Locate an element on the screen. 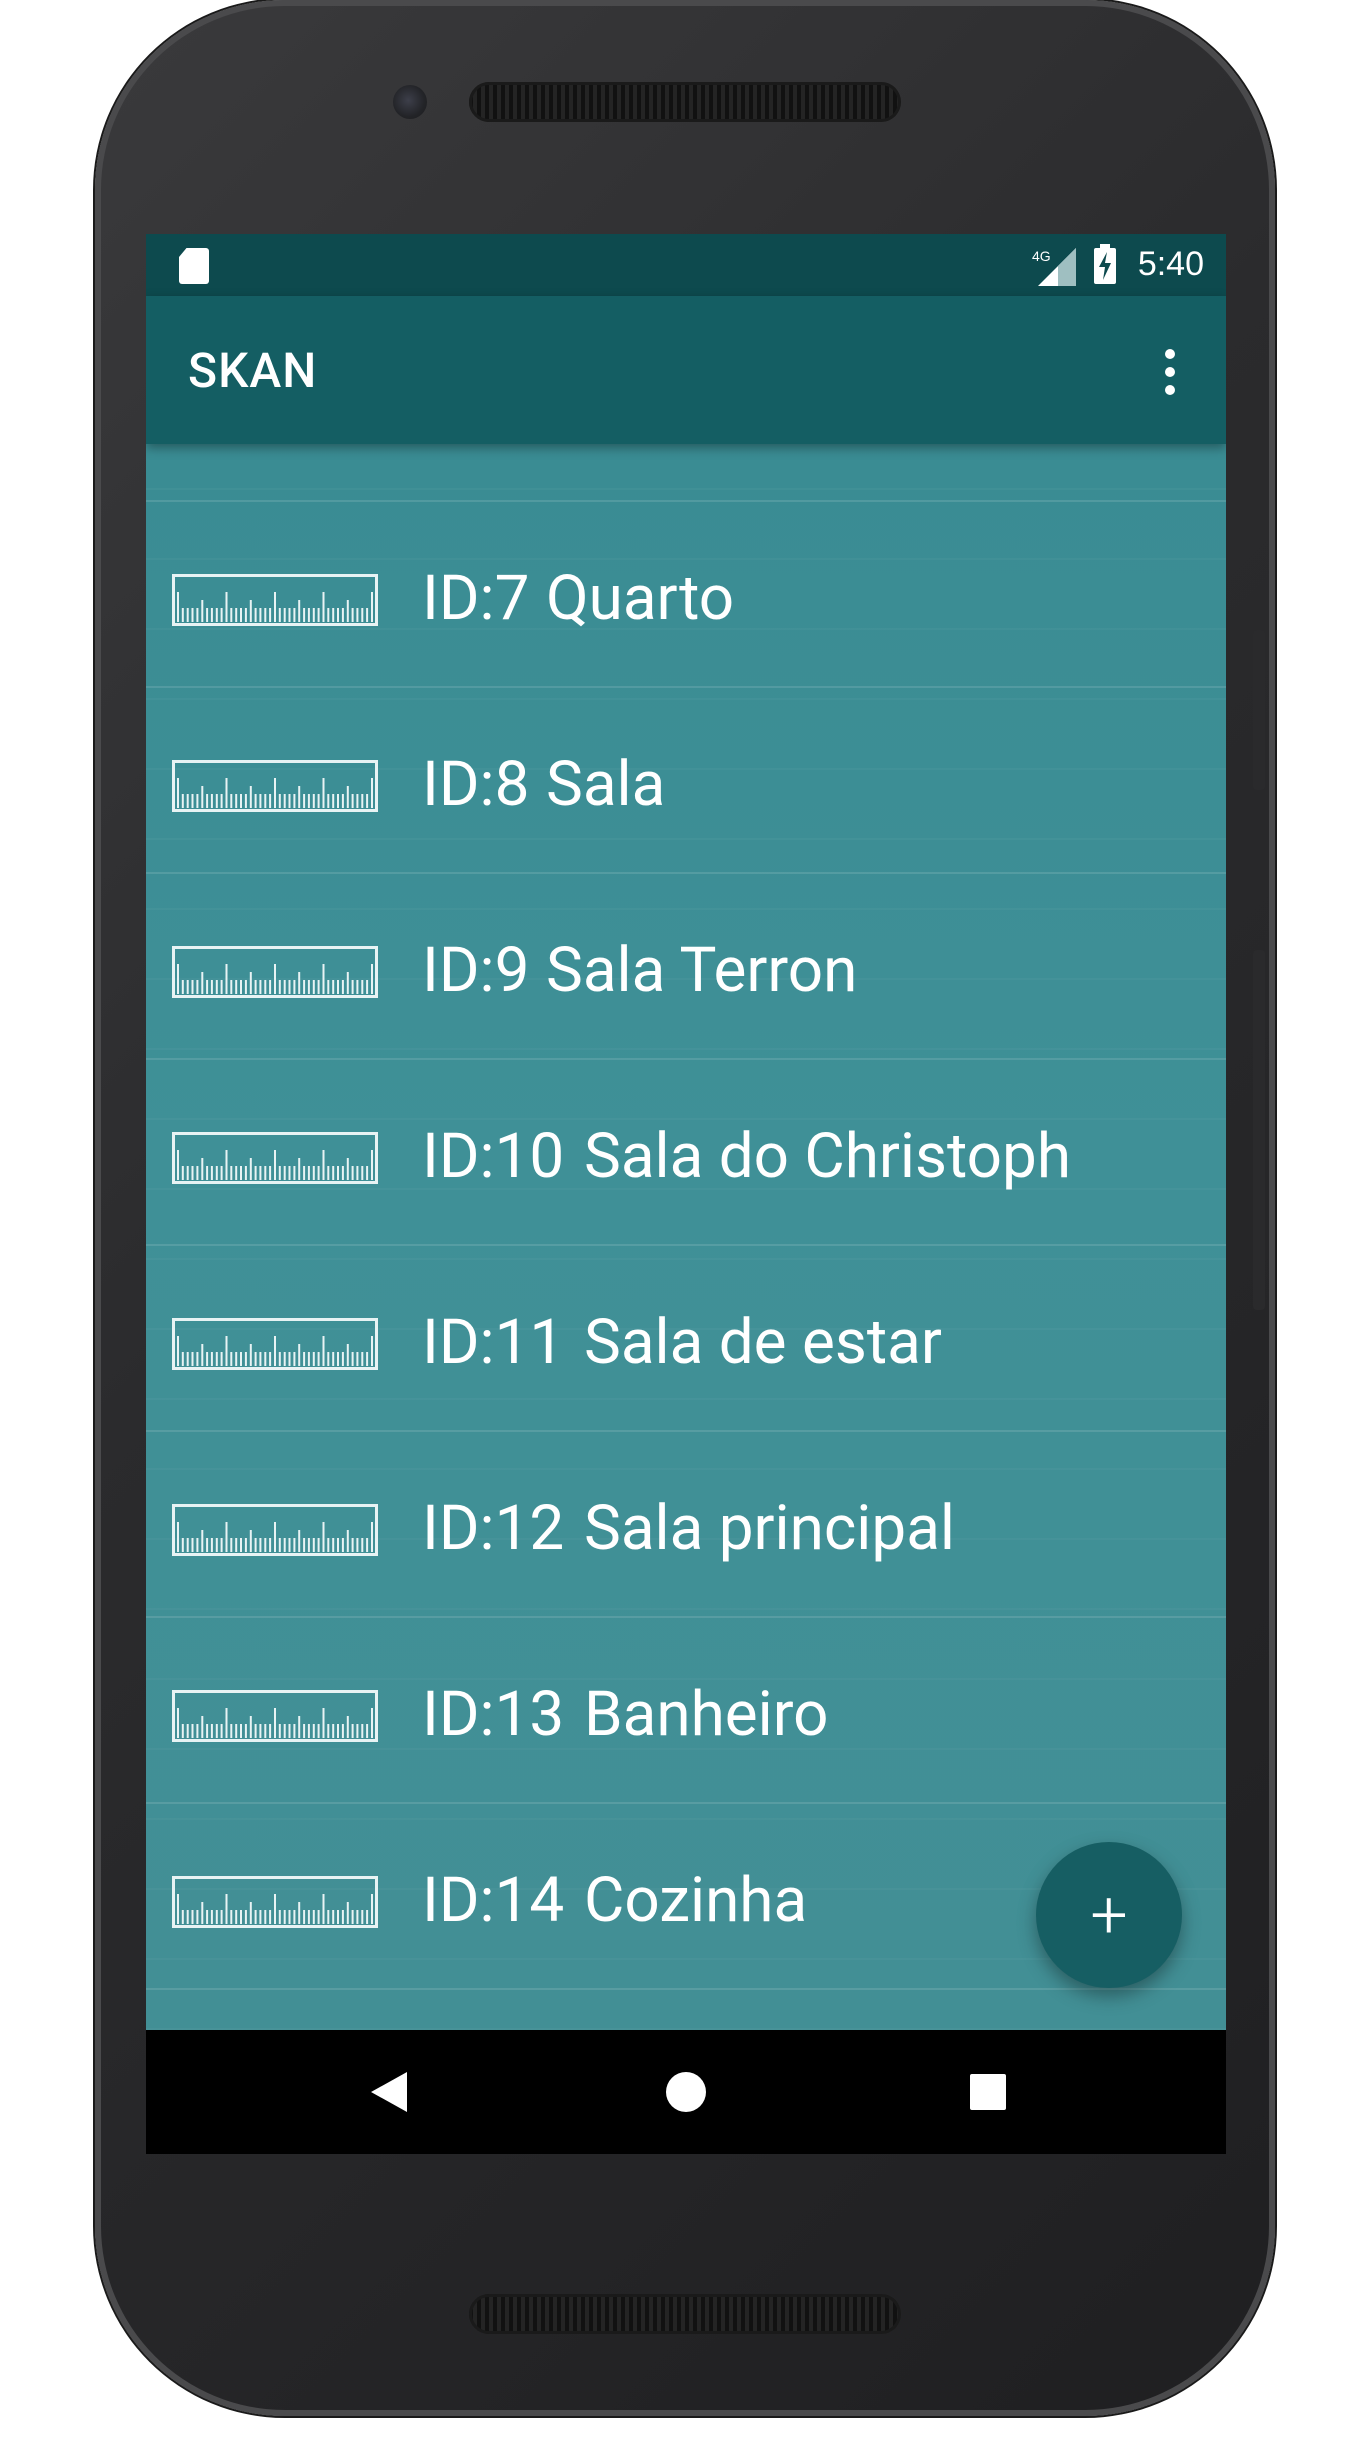  item-id: ID:11 is located at coordinates (493, 1342).